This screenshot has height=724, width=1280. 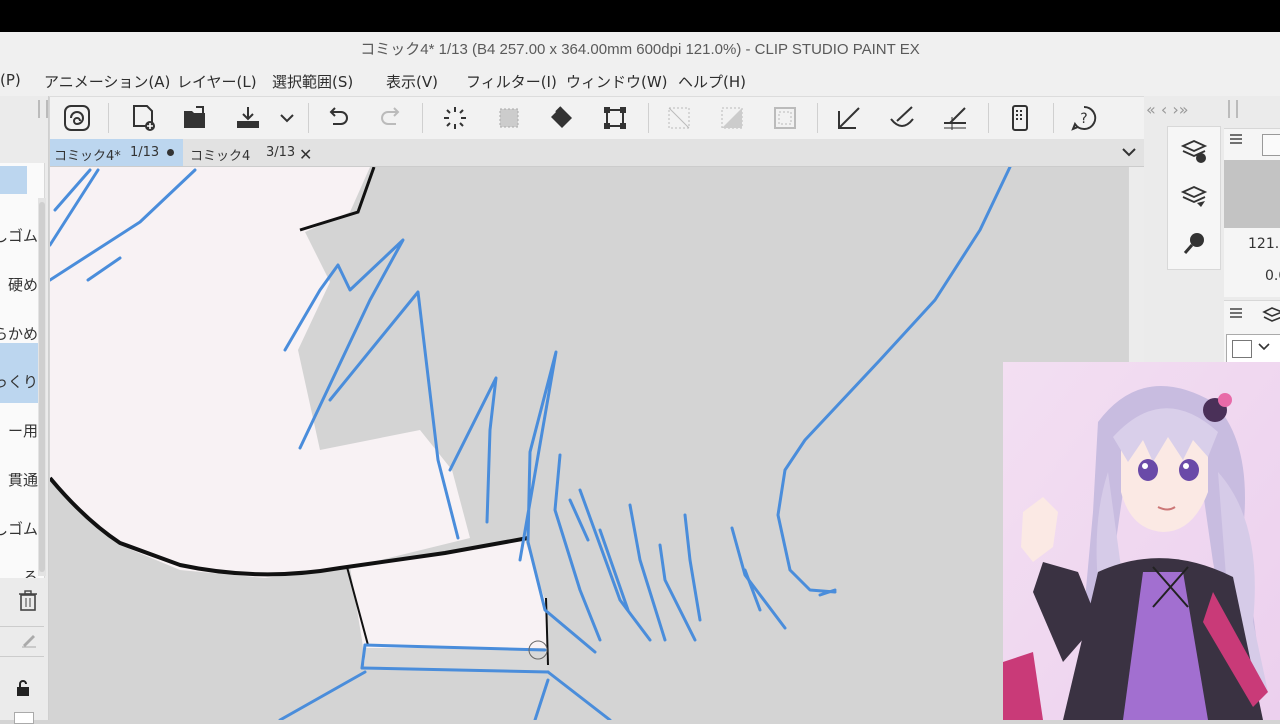 What do you see at coordinates (1194, 151) in the screenshot?
I see `layer-property-icon` at bounding box center [1194, 151].